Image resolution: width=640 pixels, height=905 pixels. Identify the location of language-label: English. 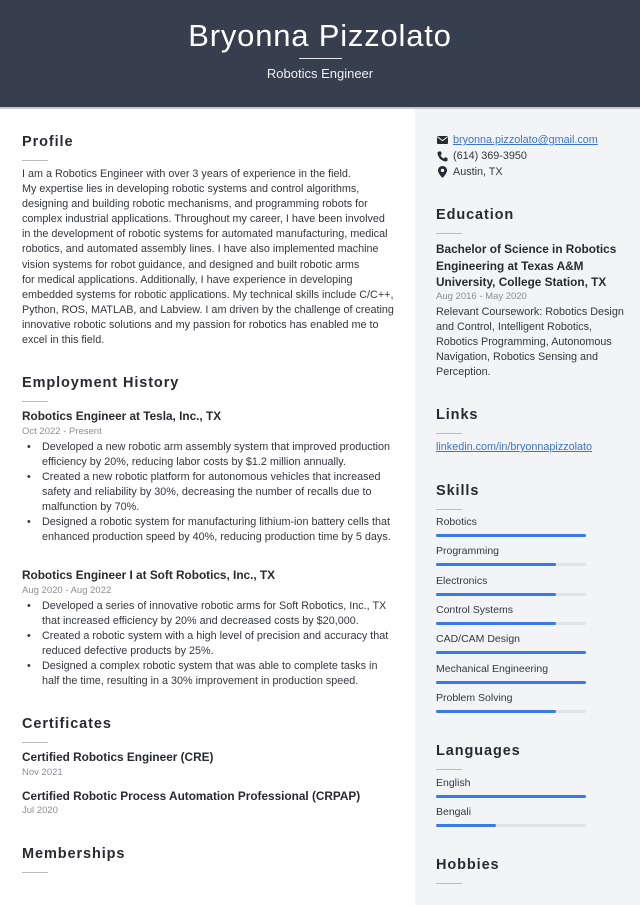
(453, 783).